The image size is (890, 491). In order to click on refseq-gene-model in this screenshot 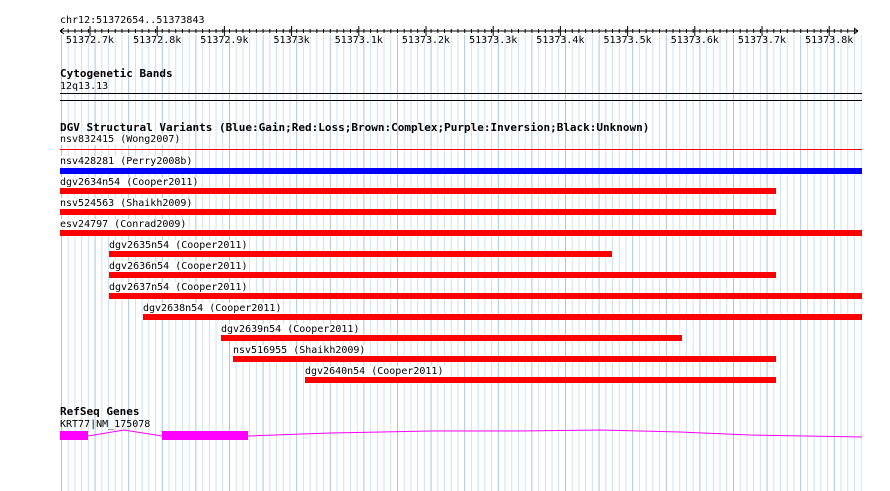, I will do `click(445, 436)`.